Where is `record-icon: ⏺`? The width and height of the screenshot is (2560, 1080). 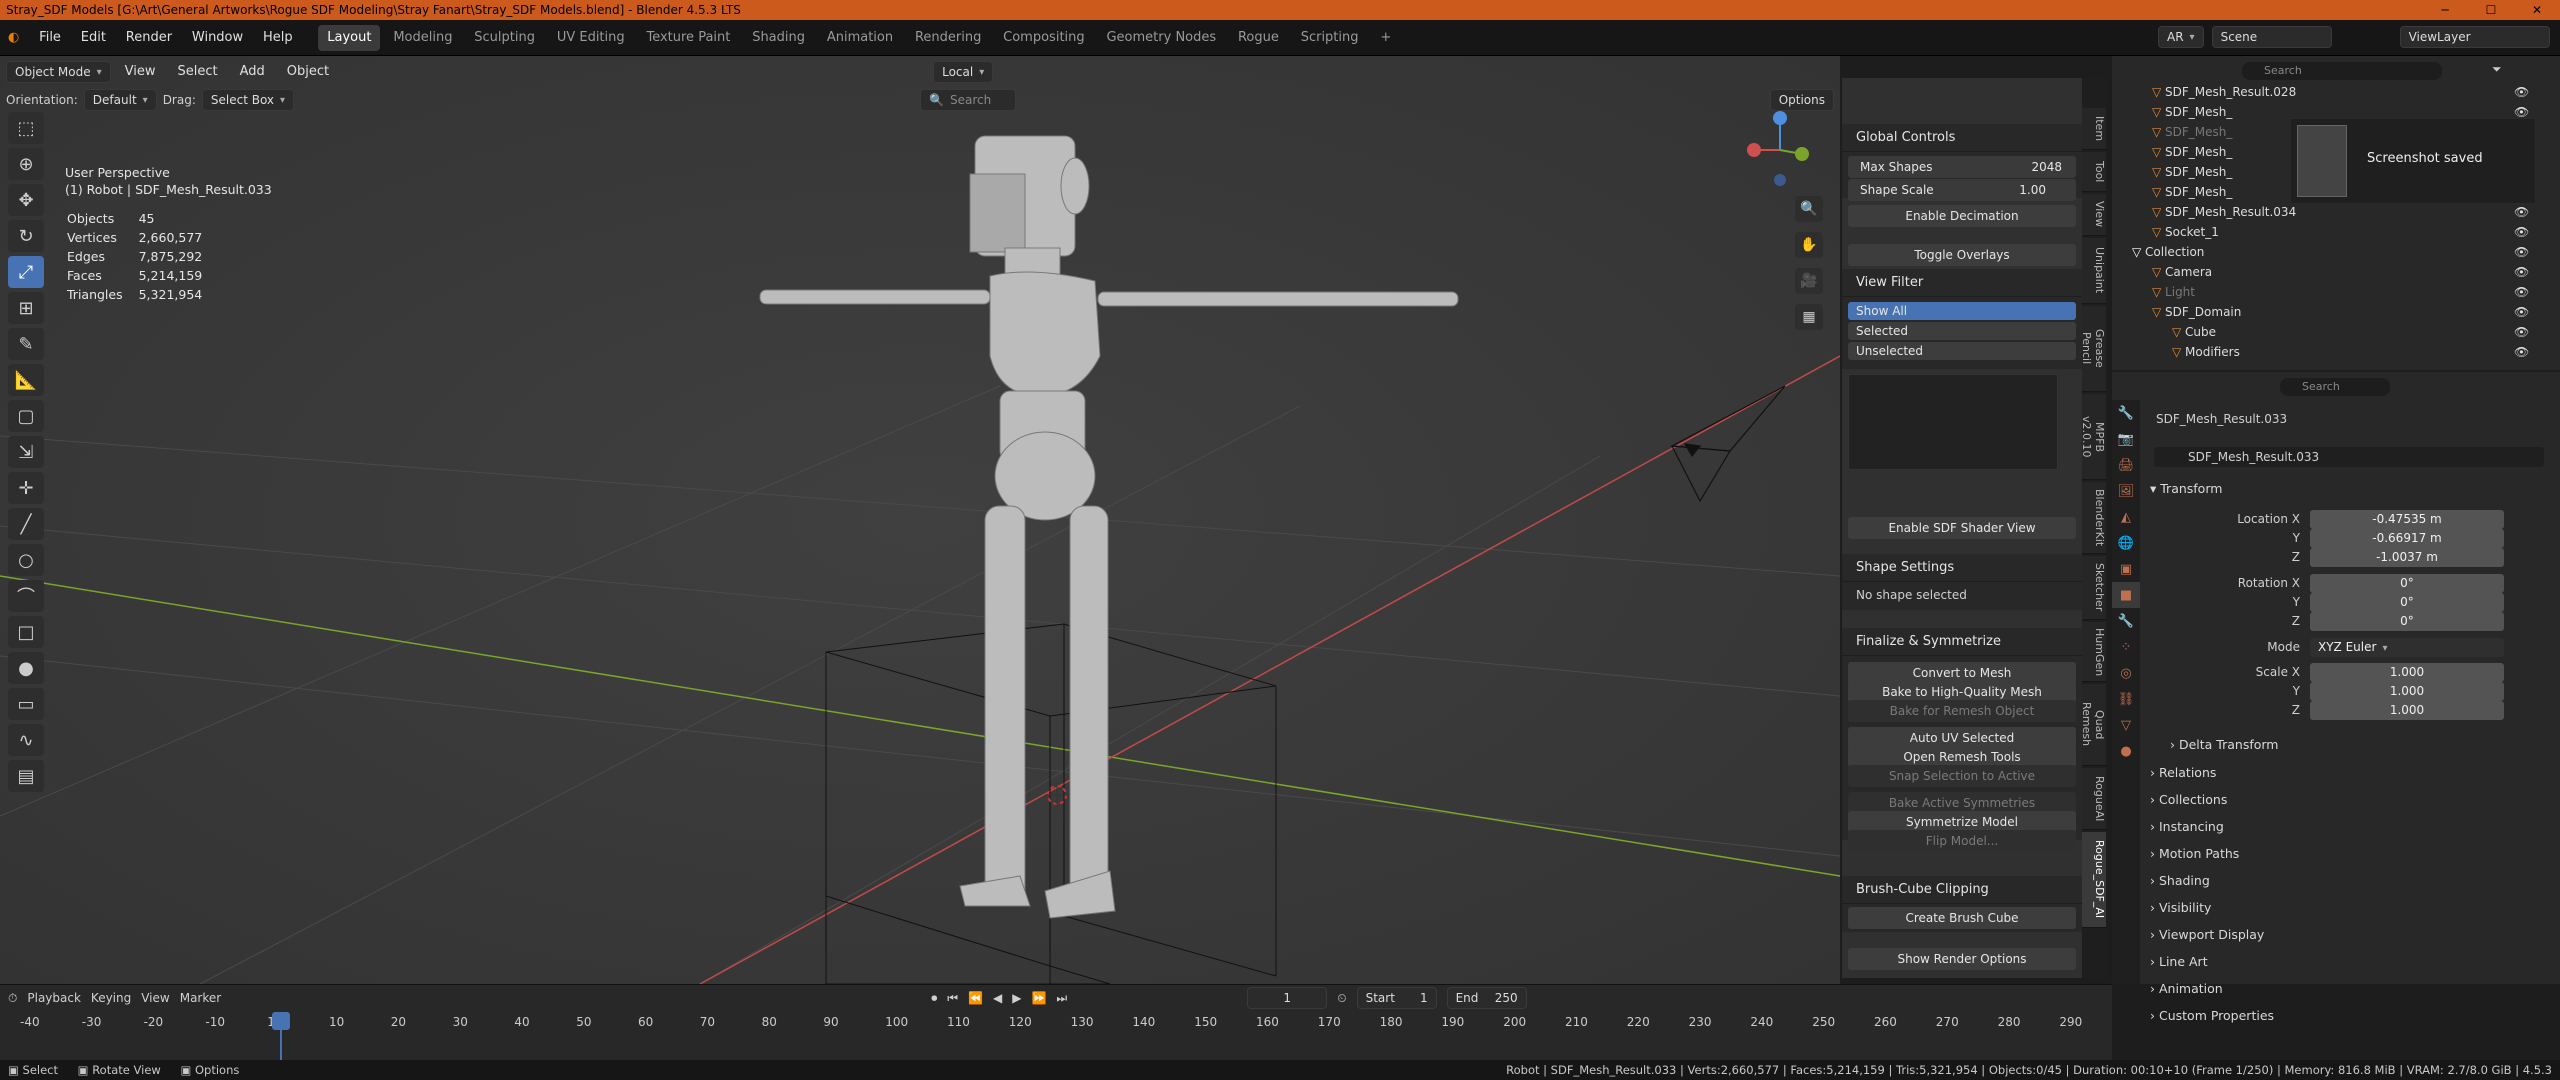
record-icon: ⏺ is located at coordinates (934, 998).